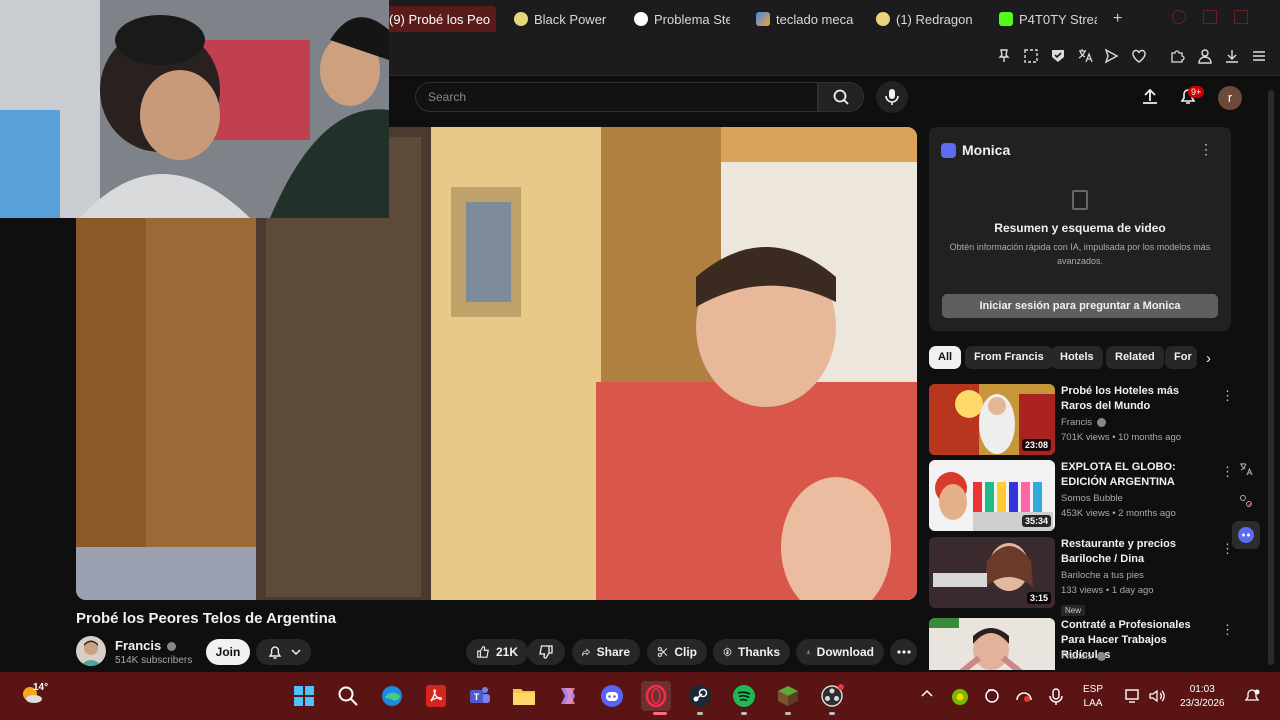  Describe the element at coordinates (1208, 358) in the screenshot. I see `chips-next-arrow-icon: ›` at that location.